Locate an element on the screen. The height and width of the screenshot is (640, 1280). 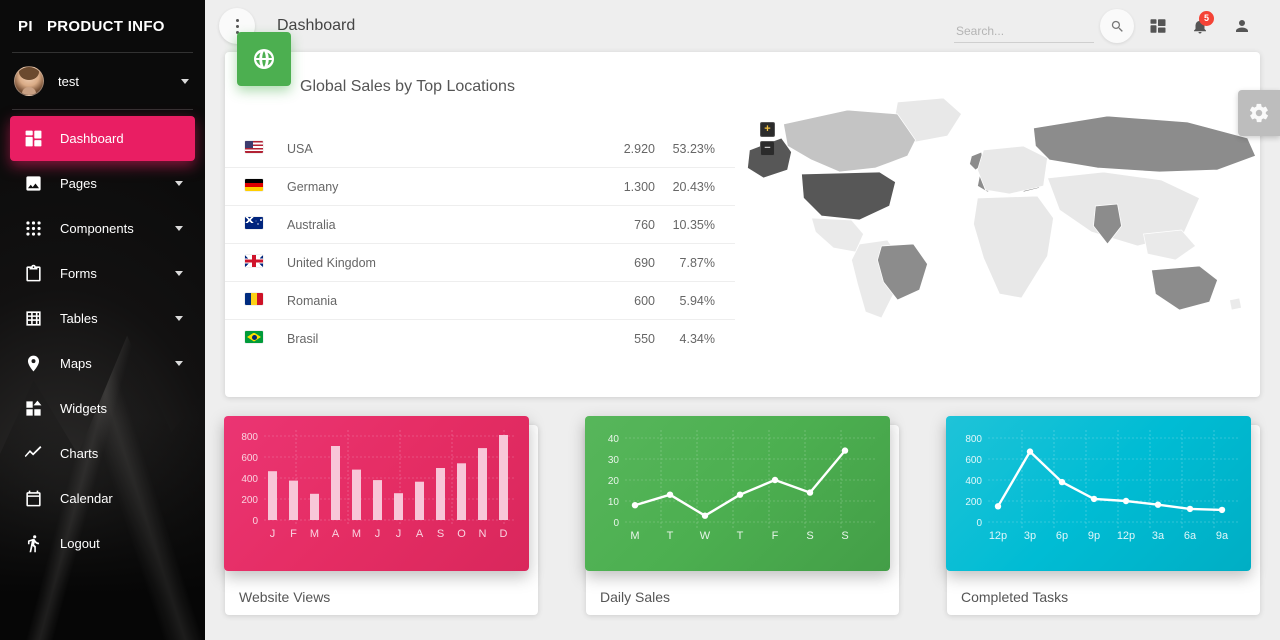
sidebar-item-tables: Tables is located at coordinates (102, 318).